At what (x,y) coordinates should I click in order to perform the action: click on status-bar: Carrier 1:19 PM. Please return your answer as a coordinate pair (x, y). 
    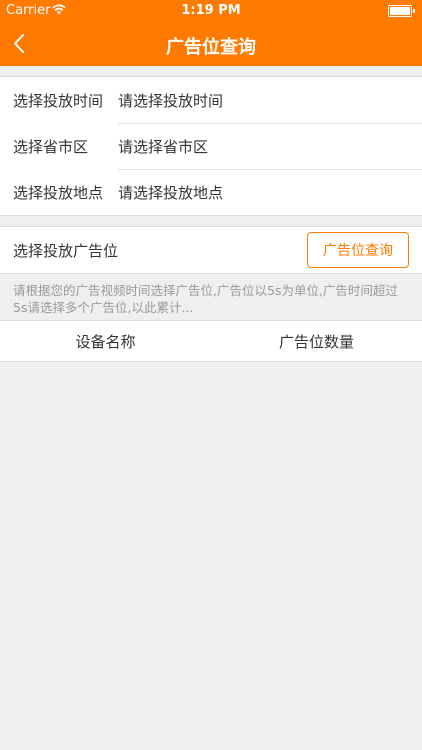
    Looking at the image, I should click on (211, 11).